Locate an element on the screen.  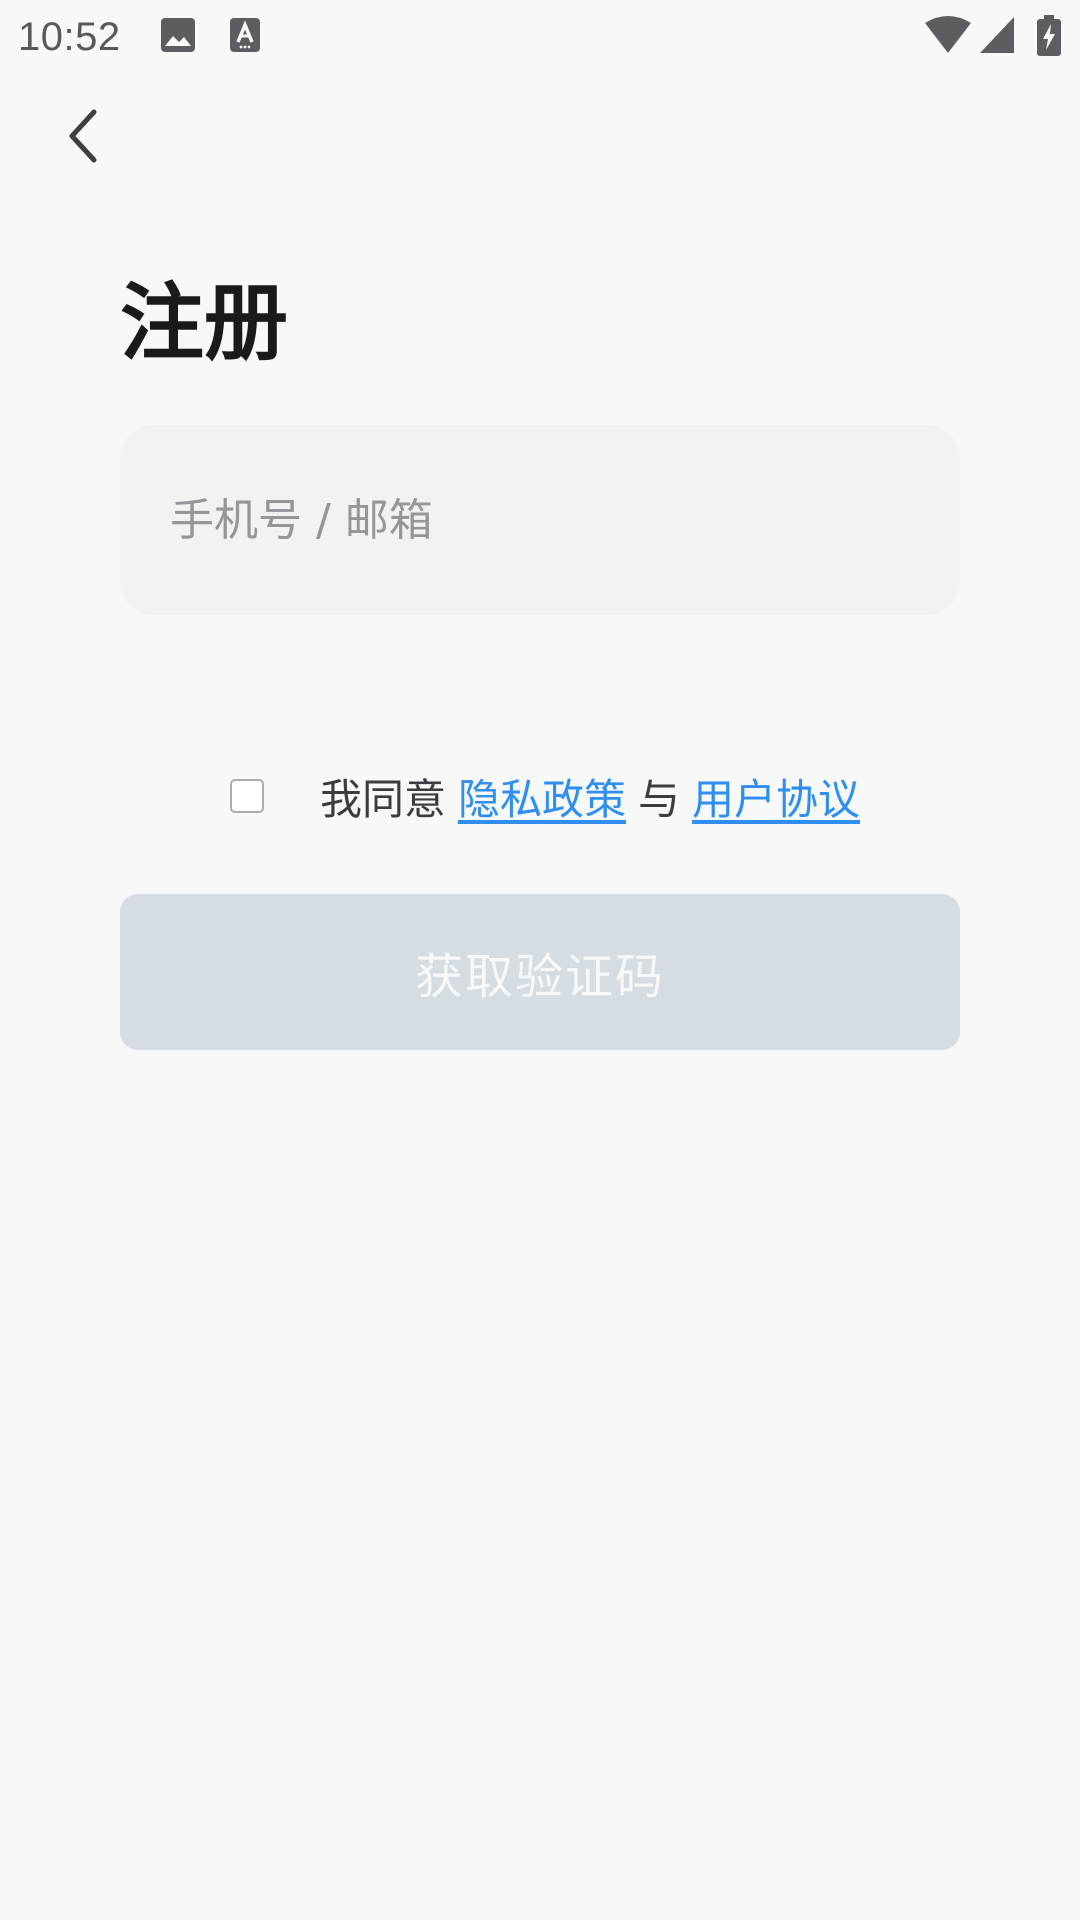
get-verification-code-button: 获取验证码 is located at coordinates (540, 972).